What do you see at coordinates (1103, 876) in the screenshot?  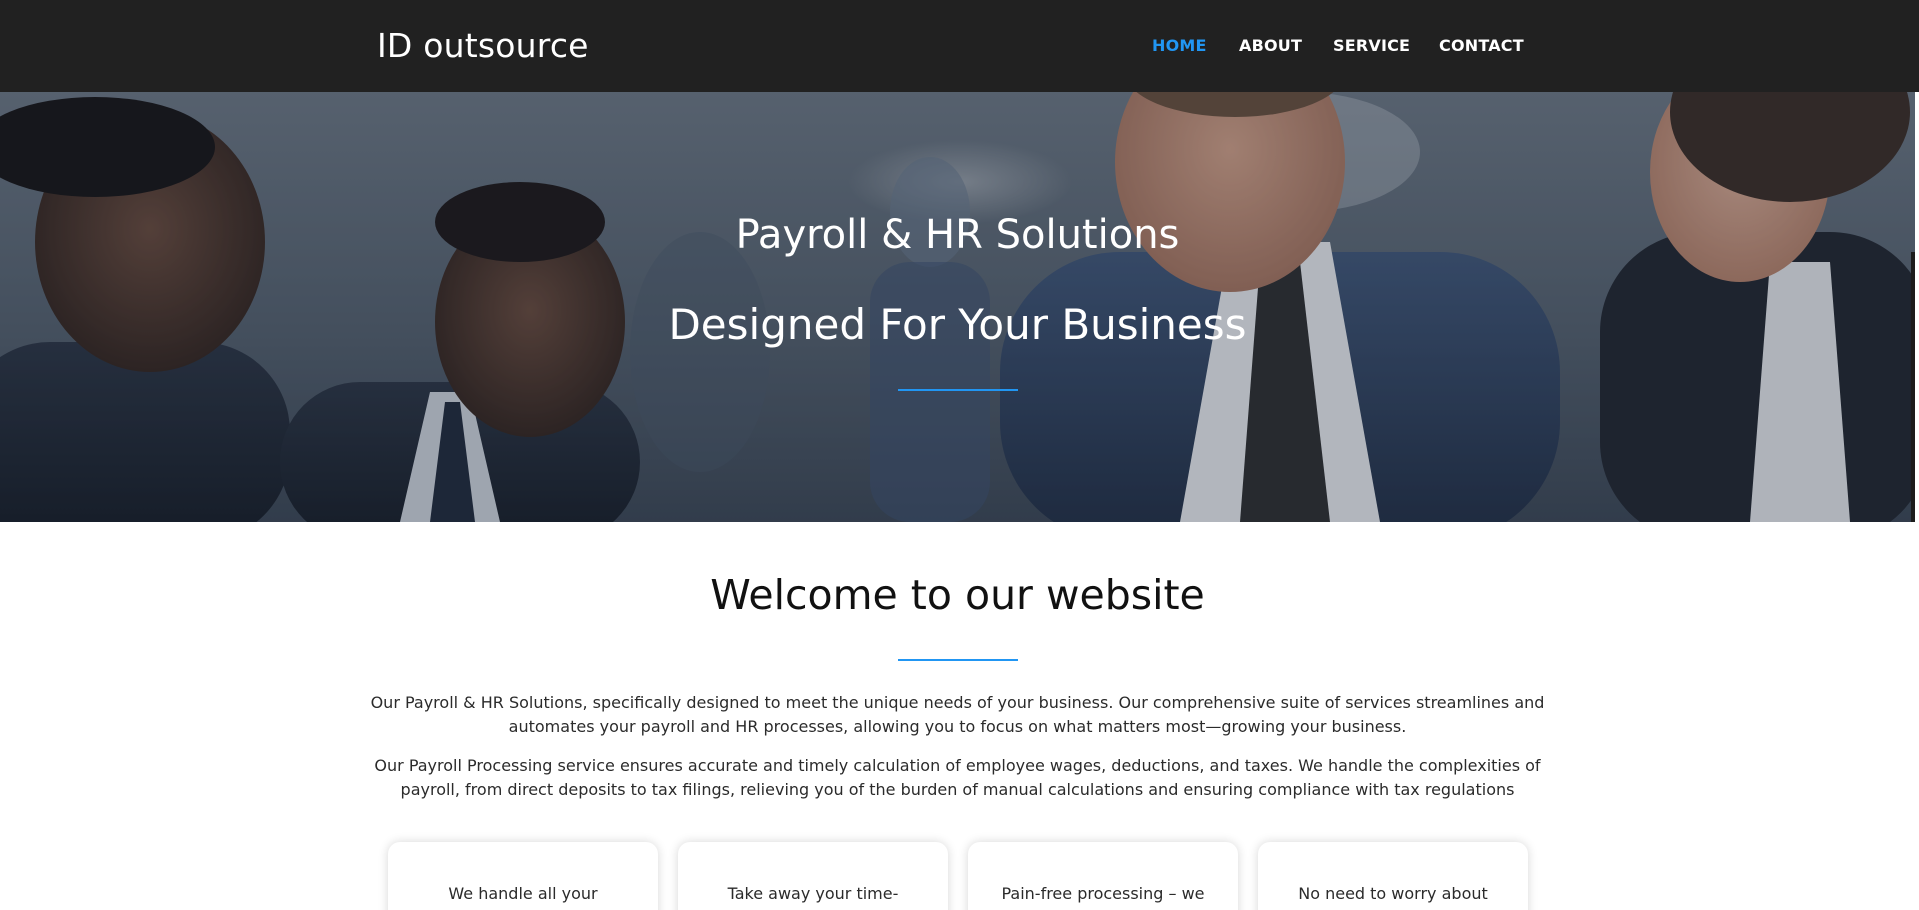 I see `feature-card: Pain-free processing – we` at bounding box center [1103, 876].